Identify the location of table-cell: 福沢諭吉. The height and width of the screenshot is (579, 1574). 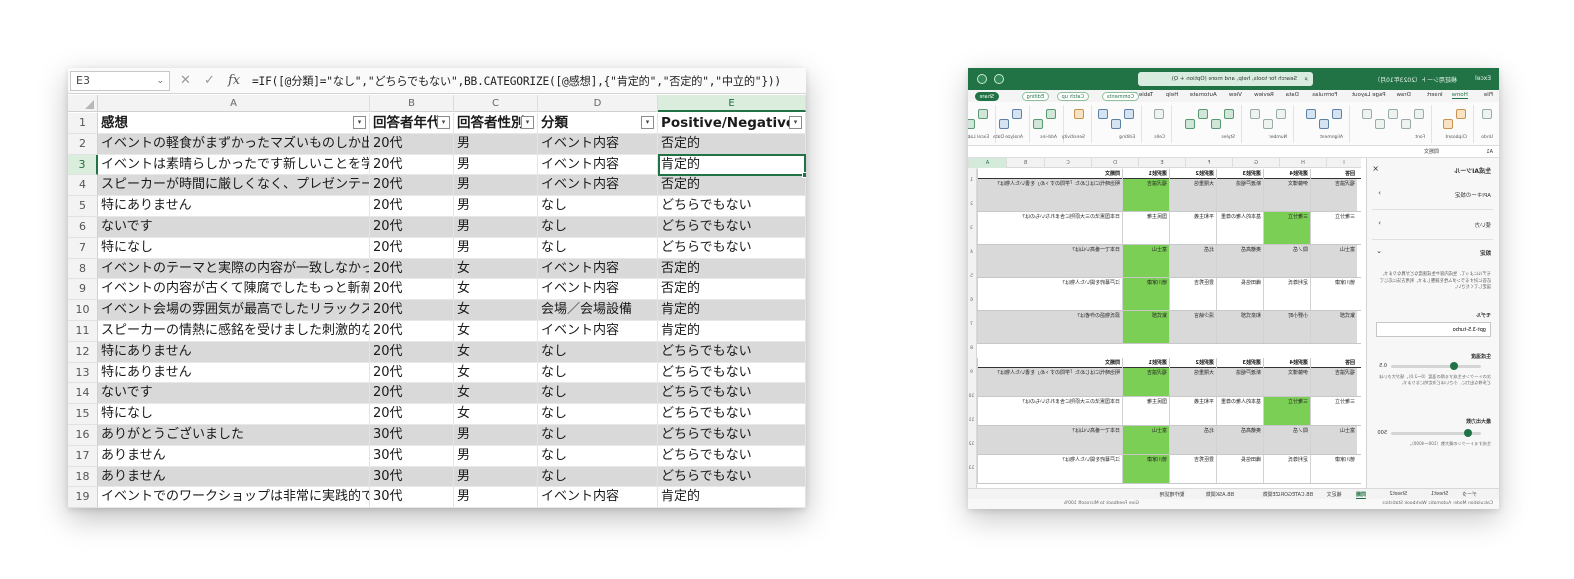
(1333, 382).